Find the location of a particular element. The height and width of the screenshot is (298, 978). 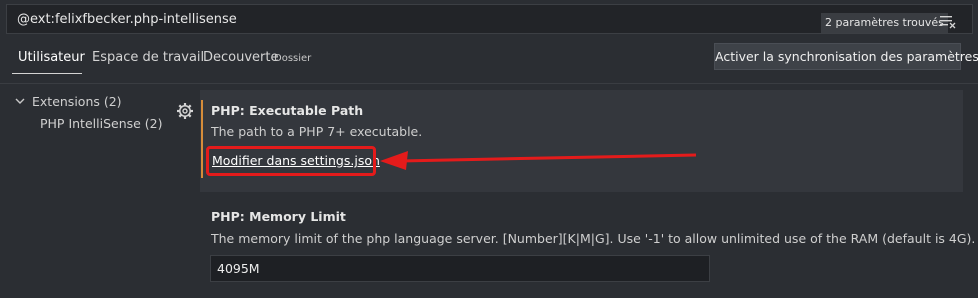

result-count-badge: 2 paramètres trouvés is located at coordinates (884, 23).